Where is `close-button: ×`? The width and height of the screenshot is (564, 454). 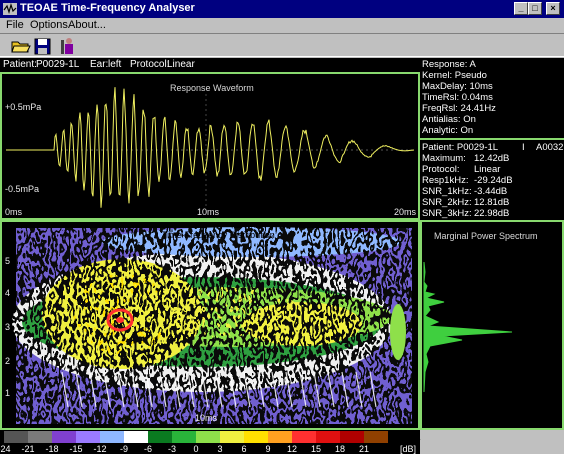
close-button: × is located at coordinates (553, 8).